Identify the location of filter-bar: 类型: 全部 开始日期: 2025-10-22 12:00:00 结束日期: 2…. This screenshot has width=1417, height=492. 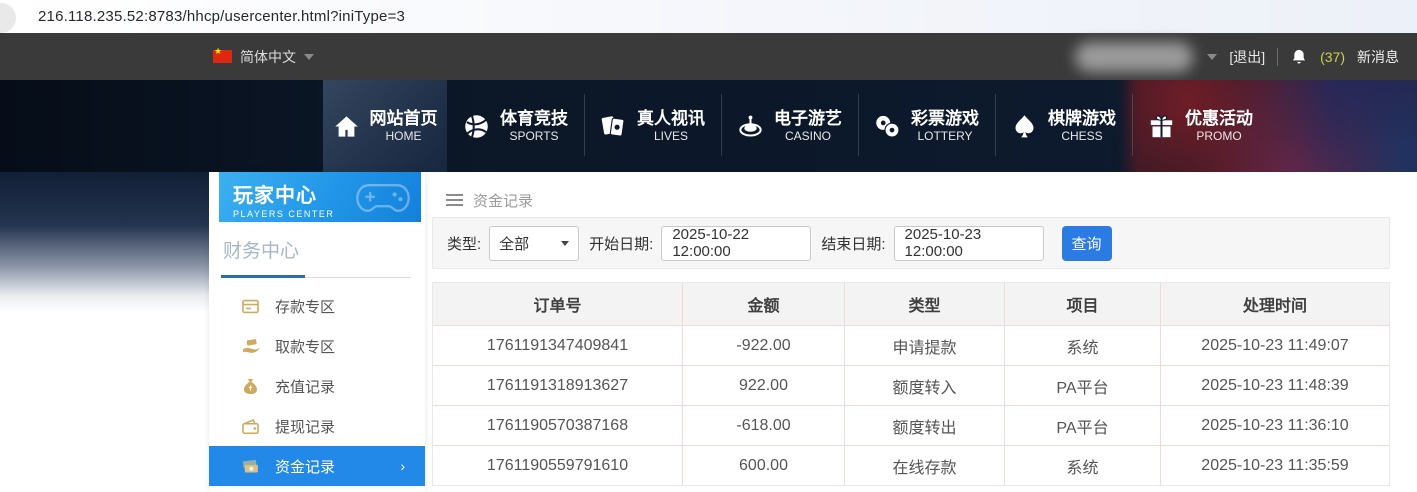
(911, 243).